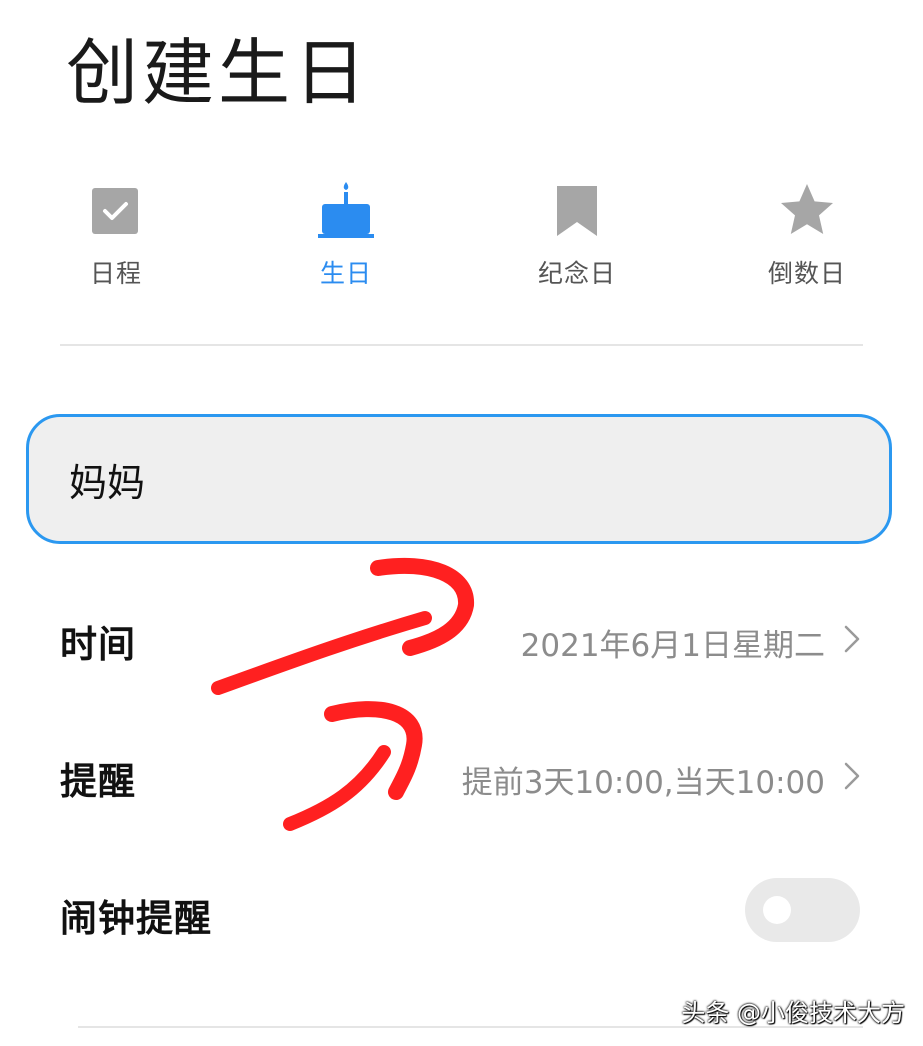 Image resolution: width=923 pixels, height=1046 pixels. What do you see at coordinates (115, 273) in the screenshot?
I see `tab-schedule-label: 日程` at bounding box center [115, 273].